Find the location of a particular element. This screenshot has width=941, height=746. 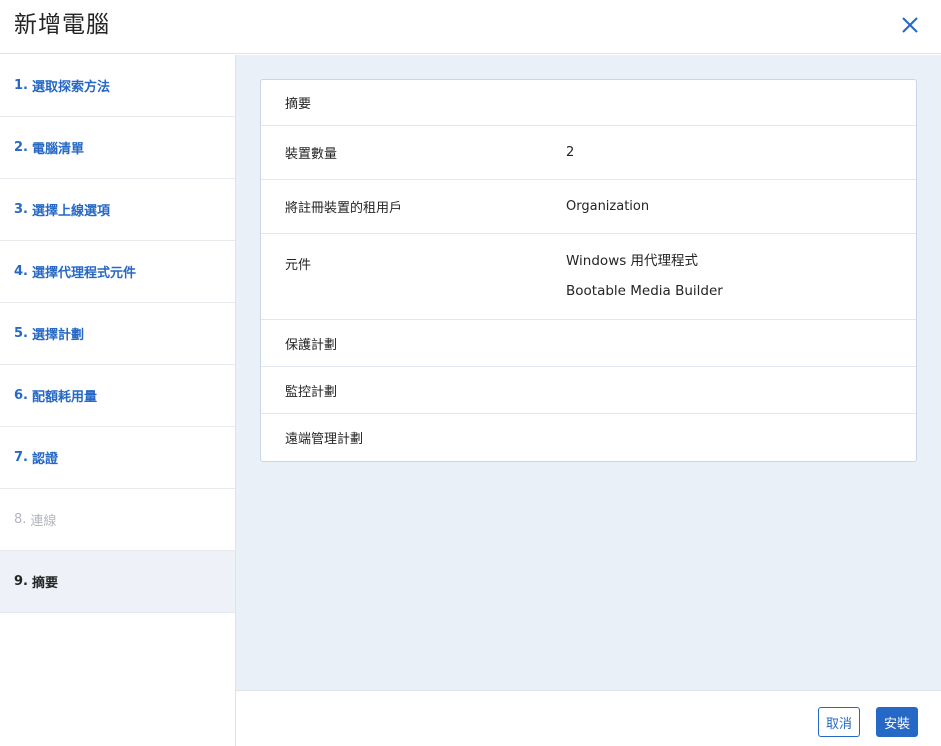

step-agent-components: 4. 選擇代理程式元件 is located at coordinates (117, 272).